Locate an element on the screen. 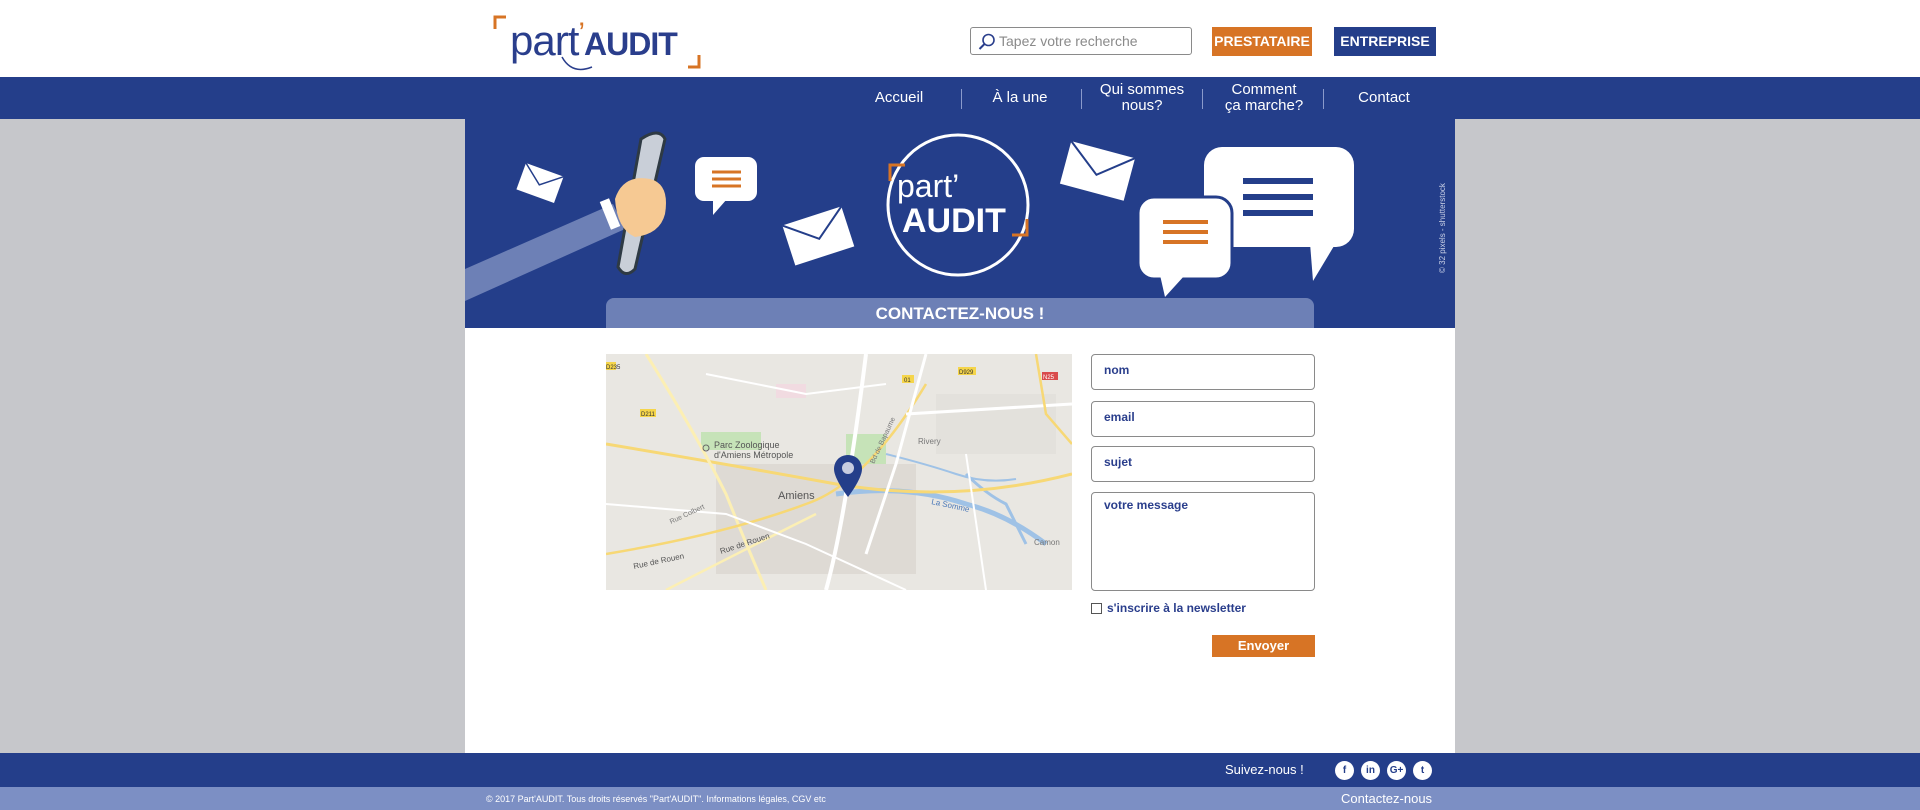 Image resolution: width=1920 pixels, height=810 pixels. search-input is located at coordinates (1089, 41).